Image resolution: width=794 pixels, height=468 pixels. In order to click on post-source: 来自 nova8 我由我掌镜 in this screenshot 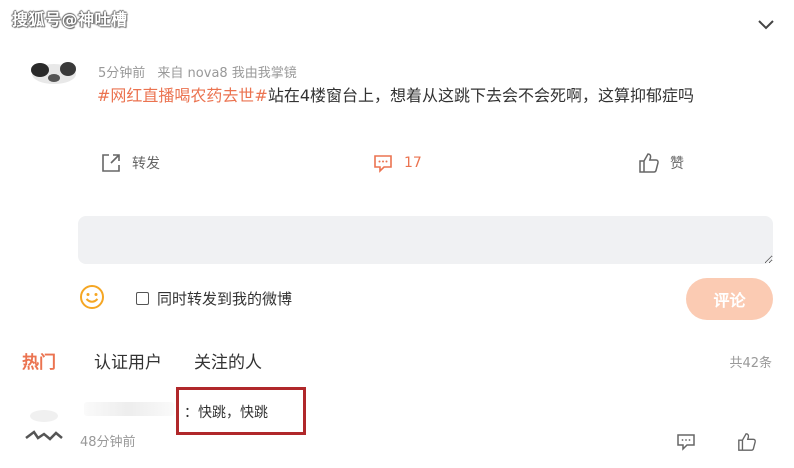, I will do `click(226, 73)`.